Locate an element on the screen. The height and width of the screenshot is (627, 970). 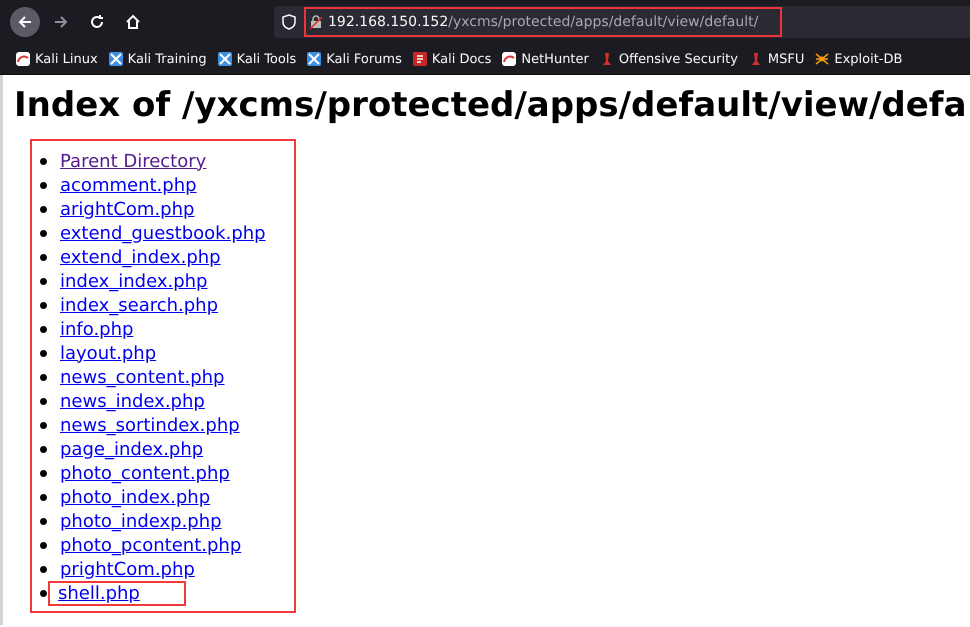
shield-icon is located at coordinates (289, 22).